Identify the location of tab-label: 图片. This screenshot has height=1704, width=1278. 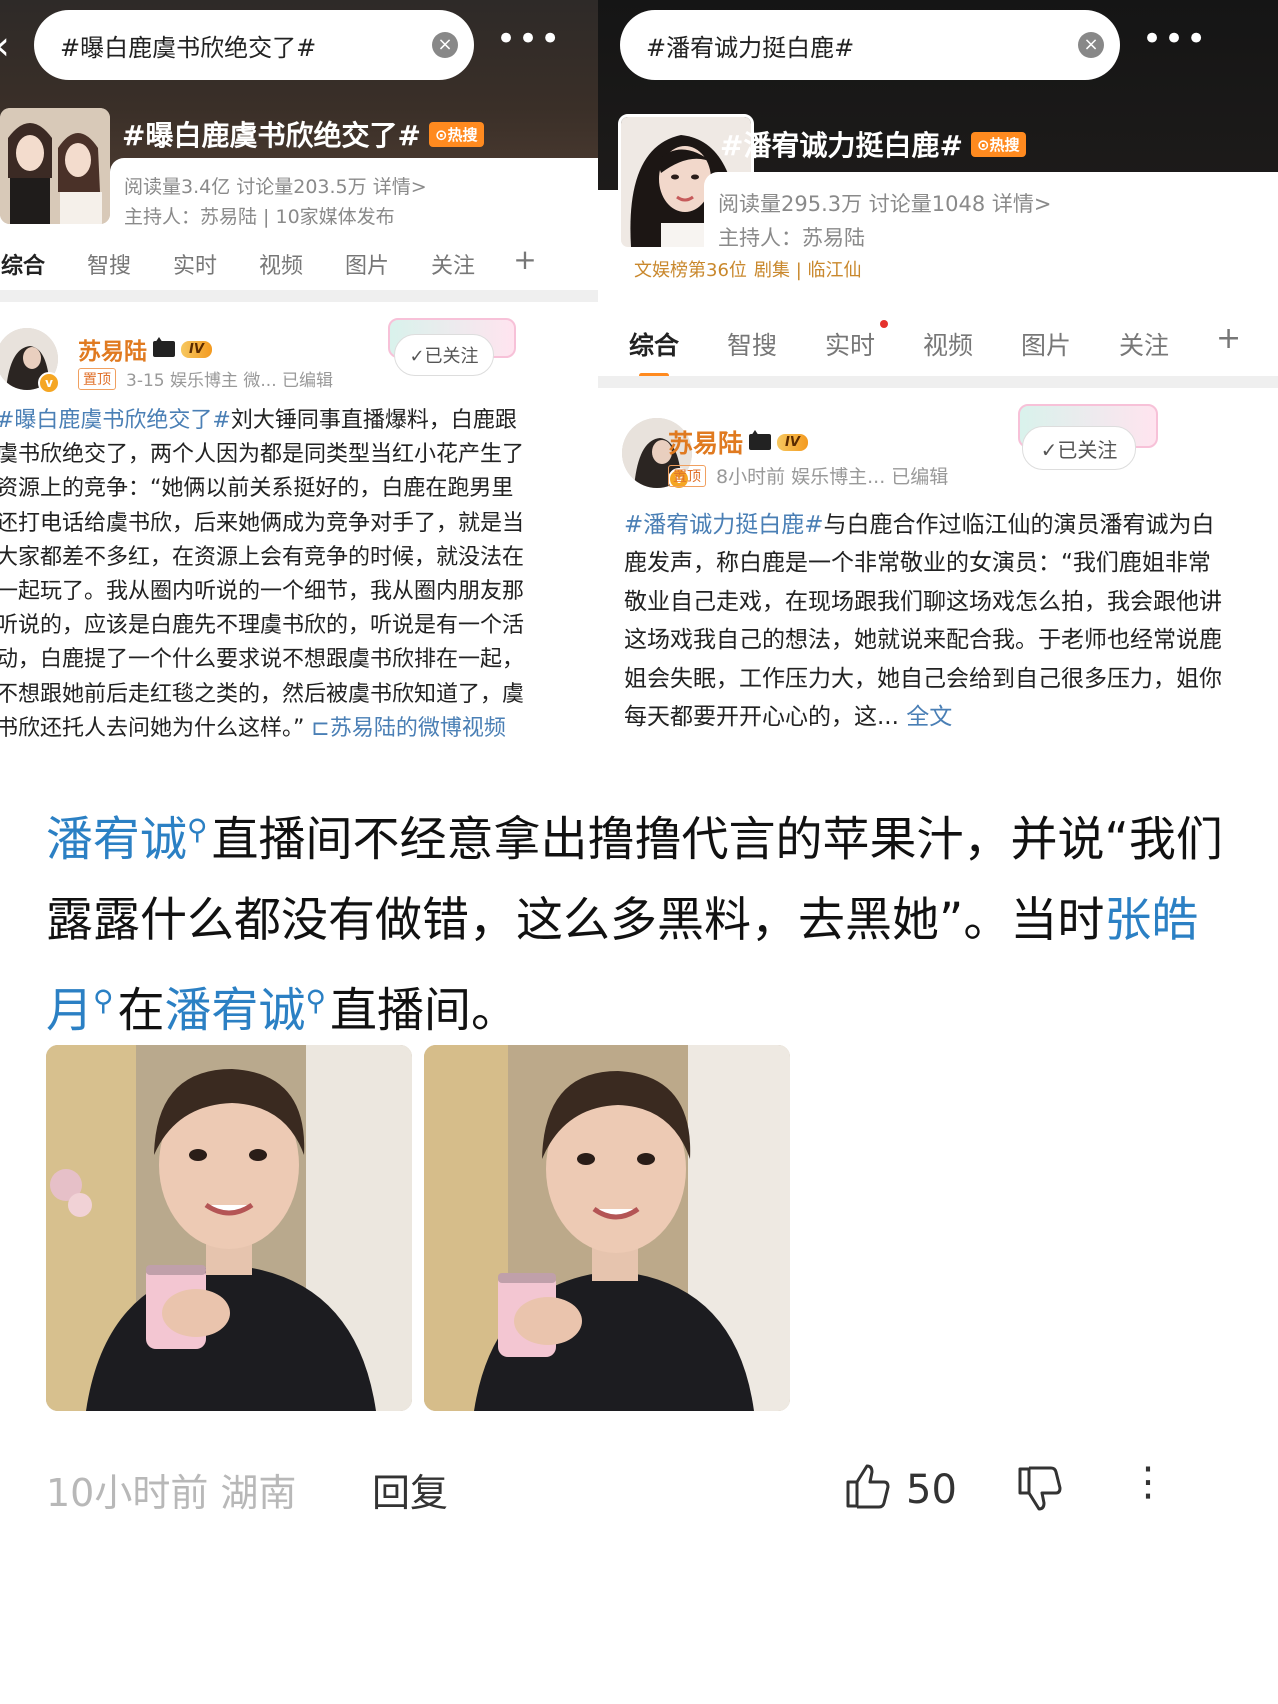
(366, 266).